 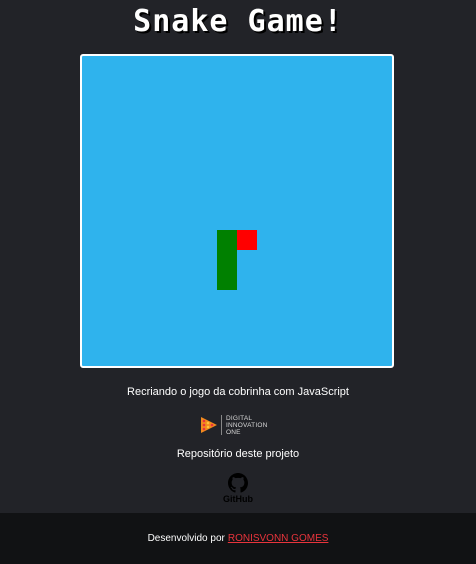 I want to click on author-link: RONISVONN GOMES, so click(x=278, y=538).